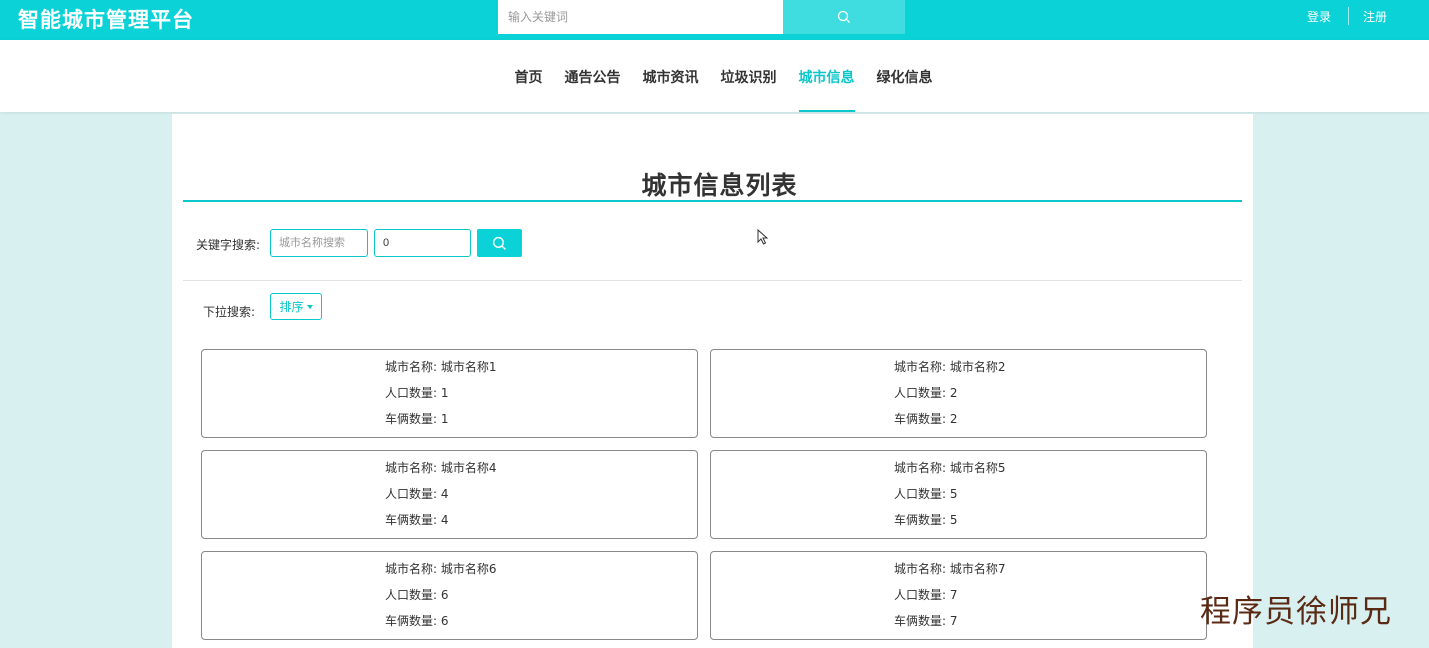 This screenshot has width=1429, height=648. I want to click on sort-dropdown-button: 排序, so click(296, 306).